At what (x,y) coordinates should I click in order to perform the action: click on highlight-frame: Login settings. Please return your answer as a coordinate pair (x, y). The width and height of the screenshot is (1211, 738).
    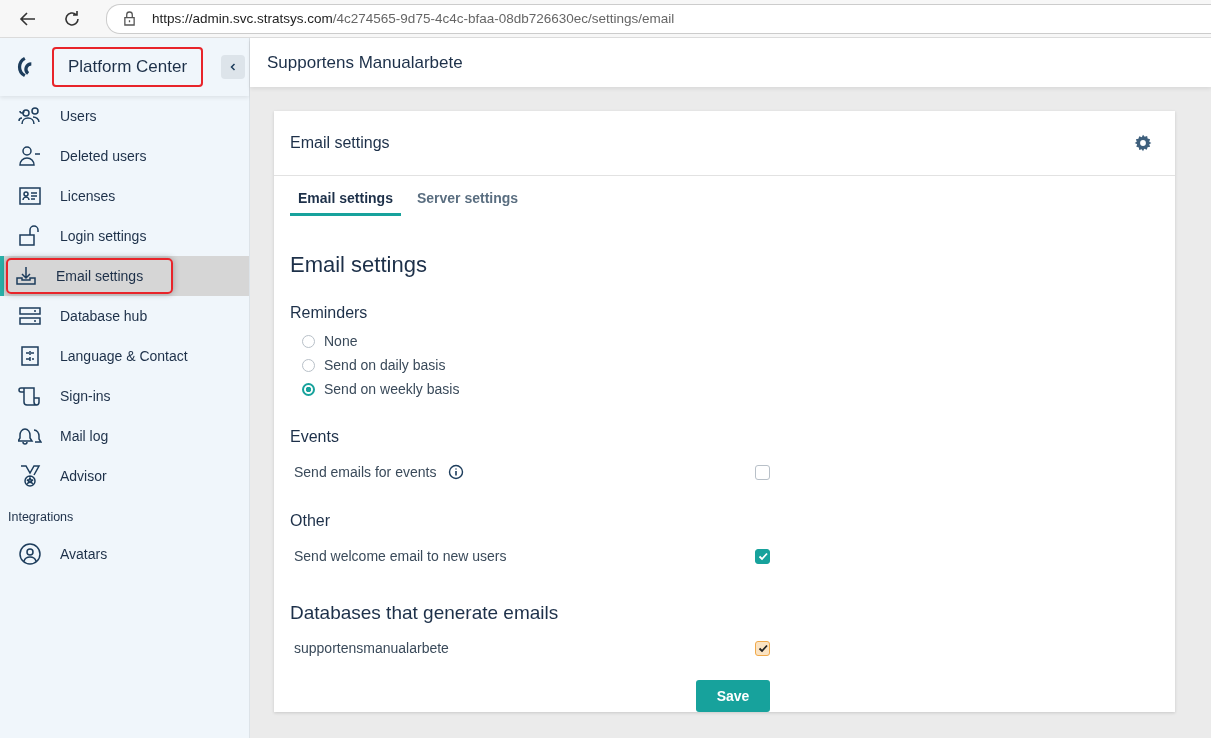
    Looking at the image, I should click on (93, 236).